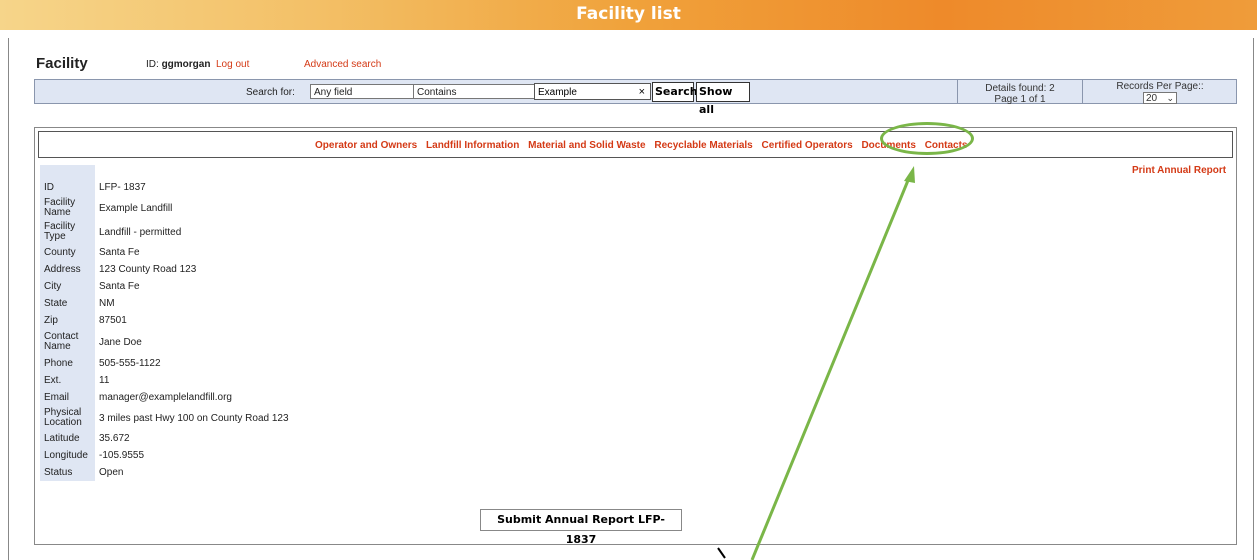  Describe the element at coordinates (152, 64) in the screenshot. I see `user-id-label: ID:` at that location.